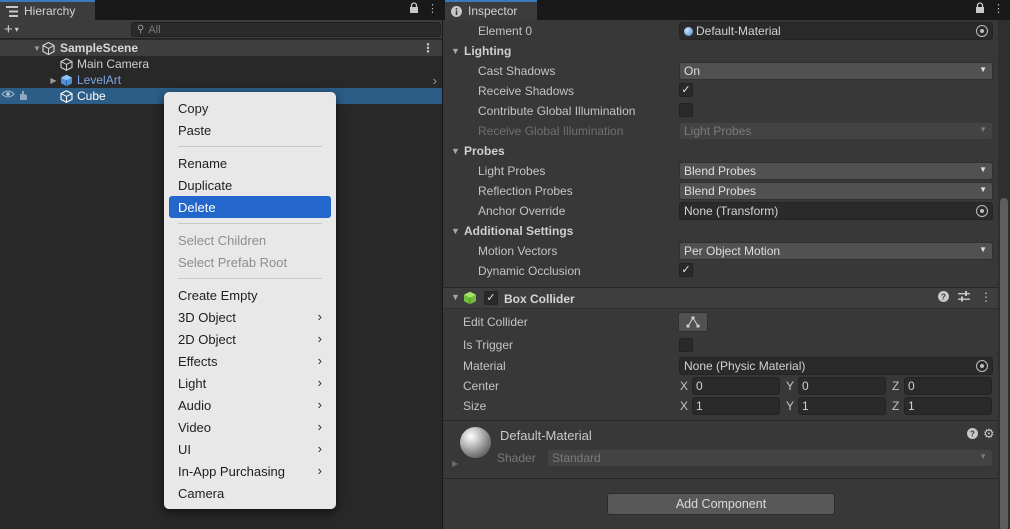  I want to click on size-x-value: 1, so click(736, 406).